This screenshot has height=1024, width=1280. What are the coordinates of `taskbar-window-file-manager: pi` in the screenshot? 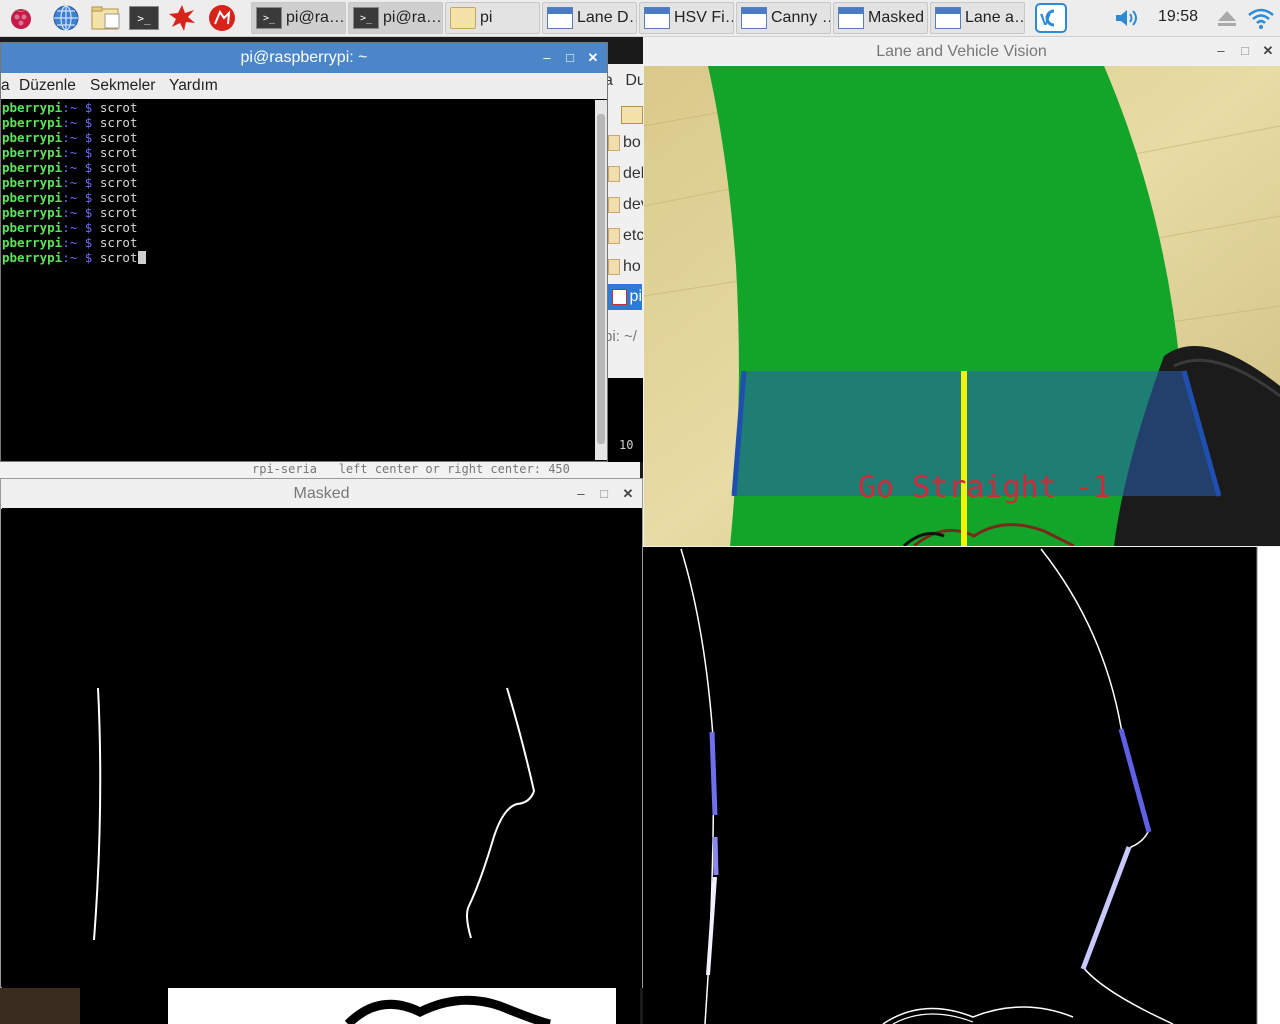 It's located at (492, 18).